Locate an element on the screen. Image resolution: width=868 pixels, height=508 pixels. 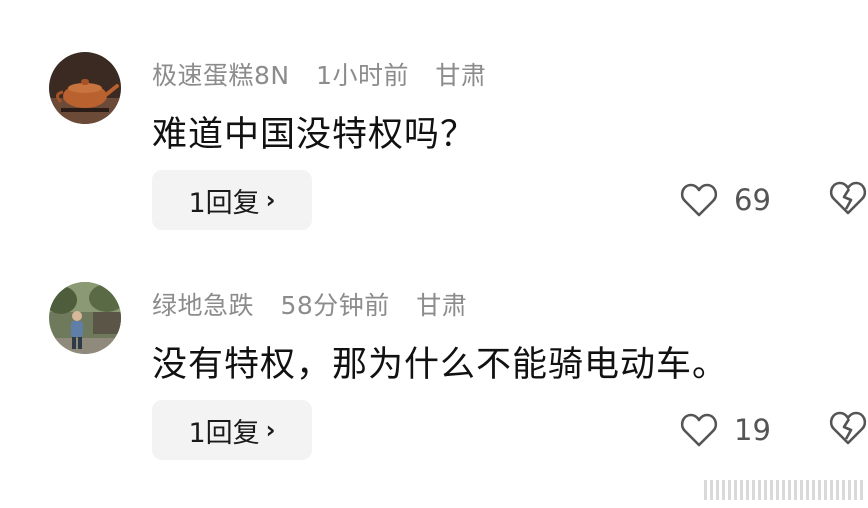
timestamp: 1小时前 is located at coordinates (362, 75).